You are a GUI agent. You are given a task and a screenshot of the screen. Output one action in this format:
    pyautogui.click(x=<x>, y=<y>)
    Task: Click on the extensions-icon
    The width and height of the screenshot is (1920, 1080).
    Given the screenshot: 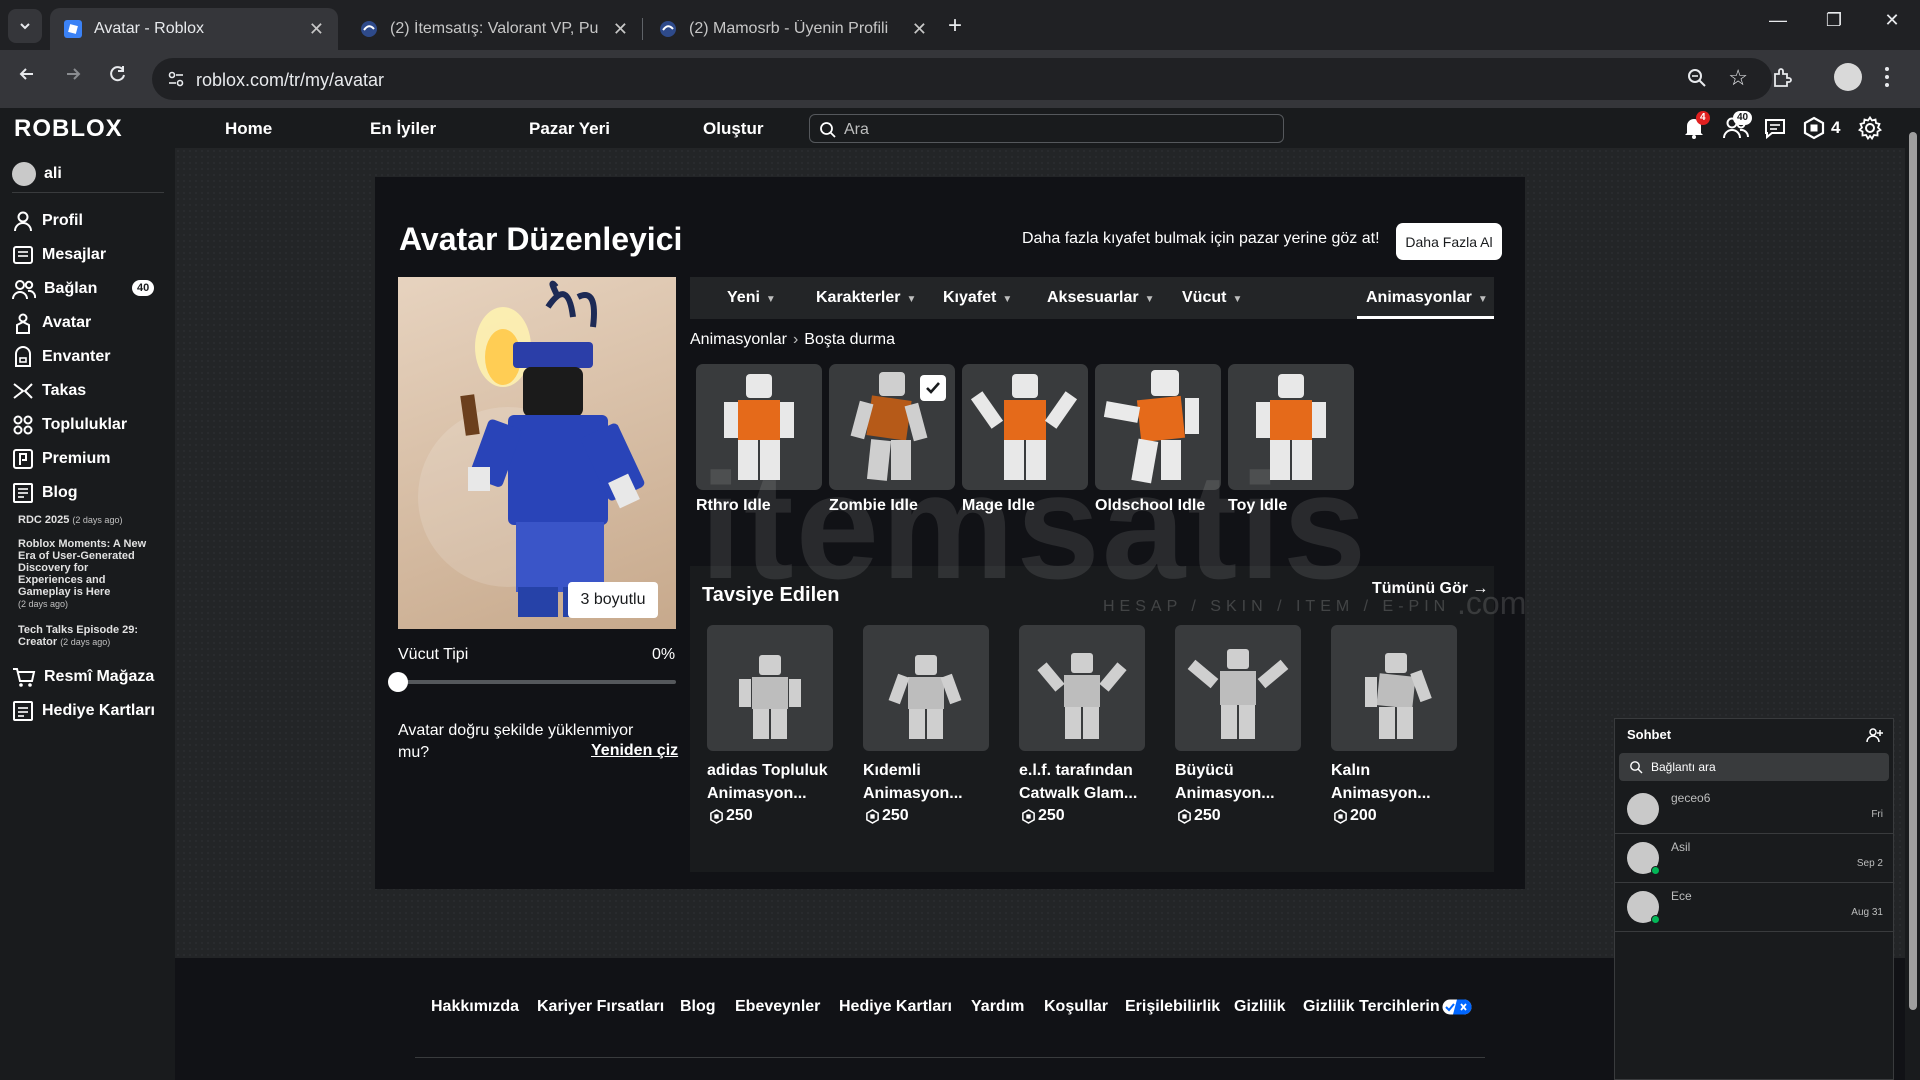 What is the action you would take?
    pyautogui.click(x=1782, y=78)
    